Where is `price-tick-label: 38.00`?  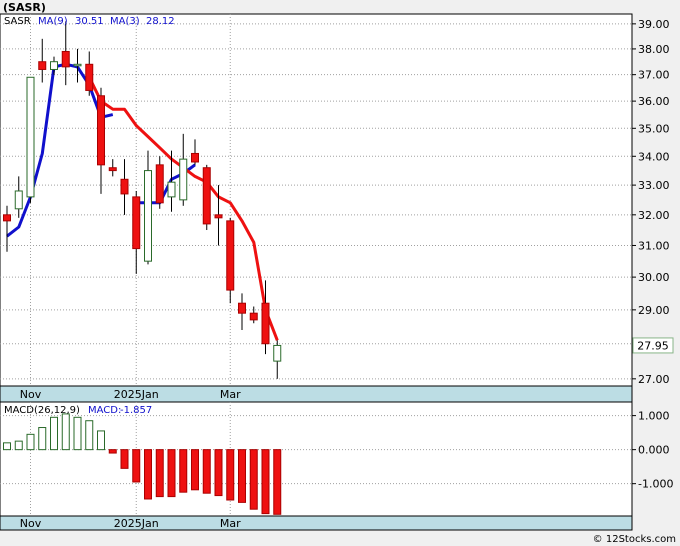 price-tick-label: 38.00 is located at coordinates (654, 49).